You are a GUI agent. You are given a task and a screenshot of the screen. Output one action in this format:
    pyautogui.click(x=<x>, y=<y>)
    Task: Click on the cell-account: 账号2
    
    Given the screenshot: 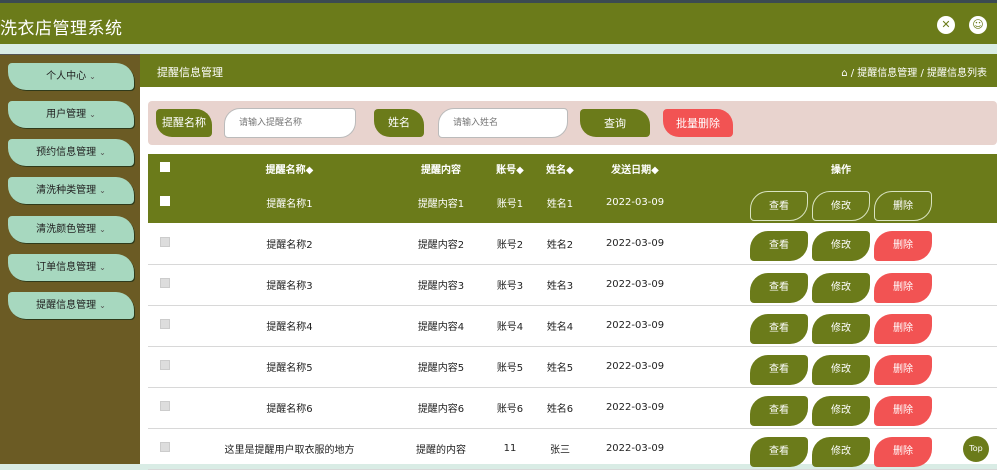 What is the action you would take?
    pyautogui.click(x=510, y=245)
    